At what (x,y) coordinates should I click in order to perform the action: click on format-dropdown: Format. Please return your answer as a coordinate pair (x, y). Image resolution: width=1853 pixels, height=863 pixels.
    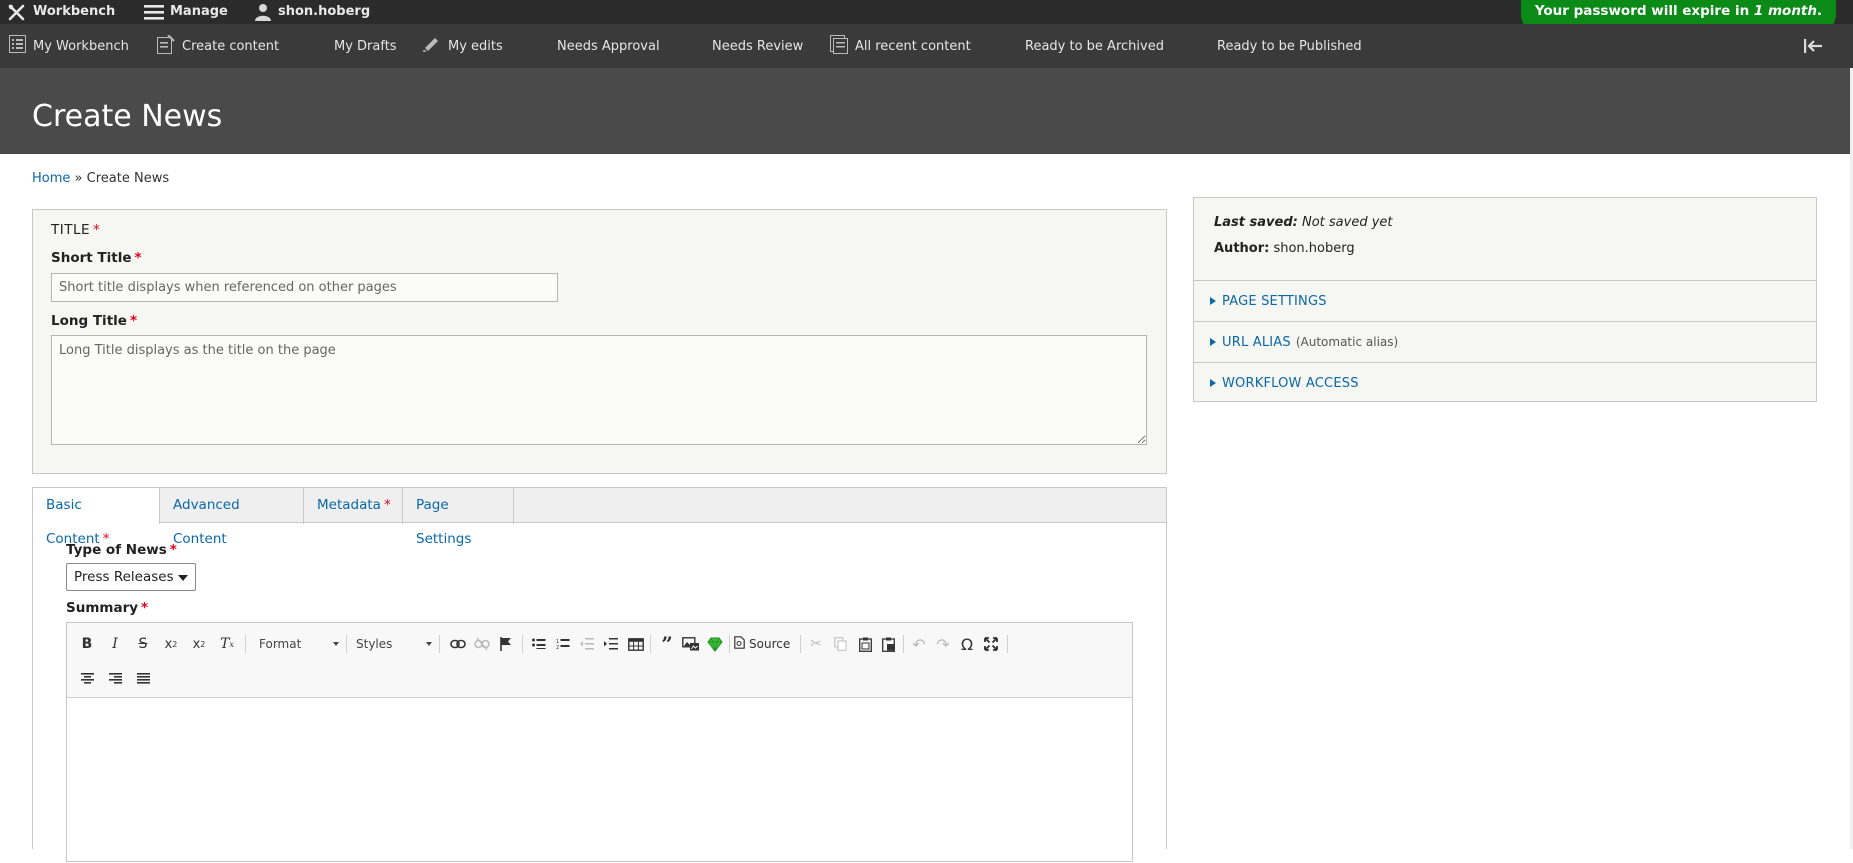
    Looking at the image, I should click on (299, 644).